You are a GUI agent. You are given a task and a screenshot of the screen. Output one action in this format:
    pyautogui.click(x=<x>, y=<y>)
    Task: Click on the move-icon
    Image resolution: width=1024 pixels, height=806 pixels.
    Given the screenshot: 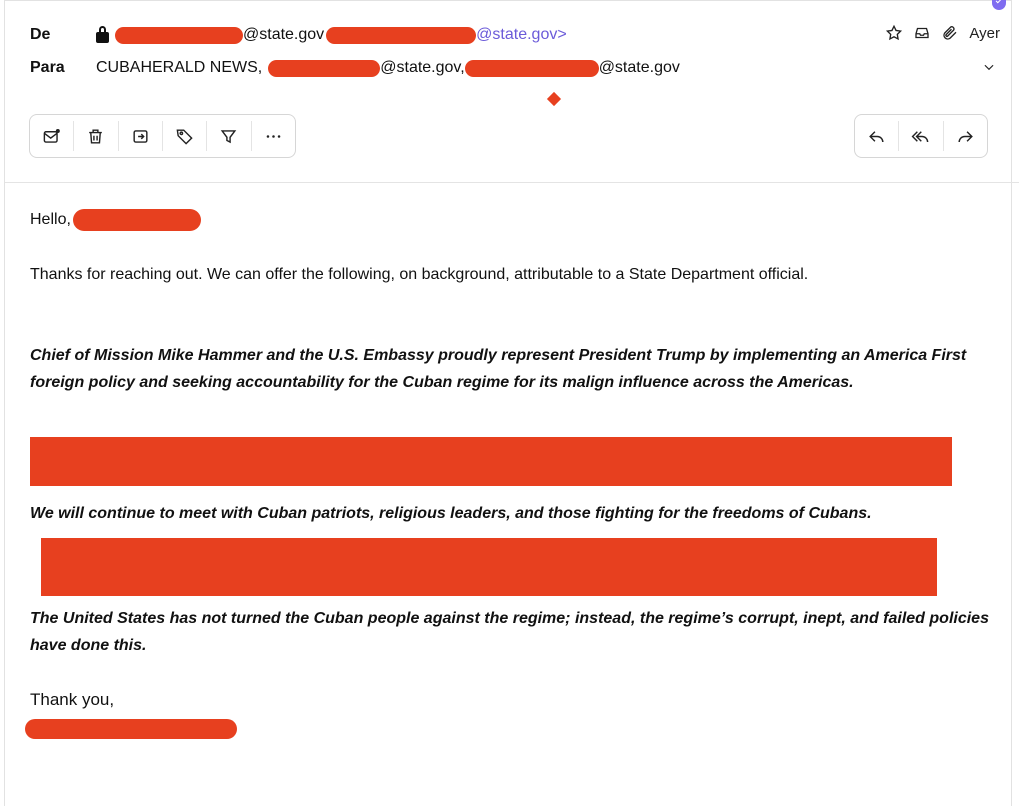 What is the action you would take?
    pyautogui.click(x=140, y=136)
    